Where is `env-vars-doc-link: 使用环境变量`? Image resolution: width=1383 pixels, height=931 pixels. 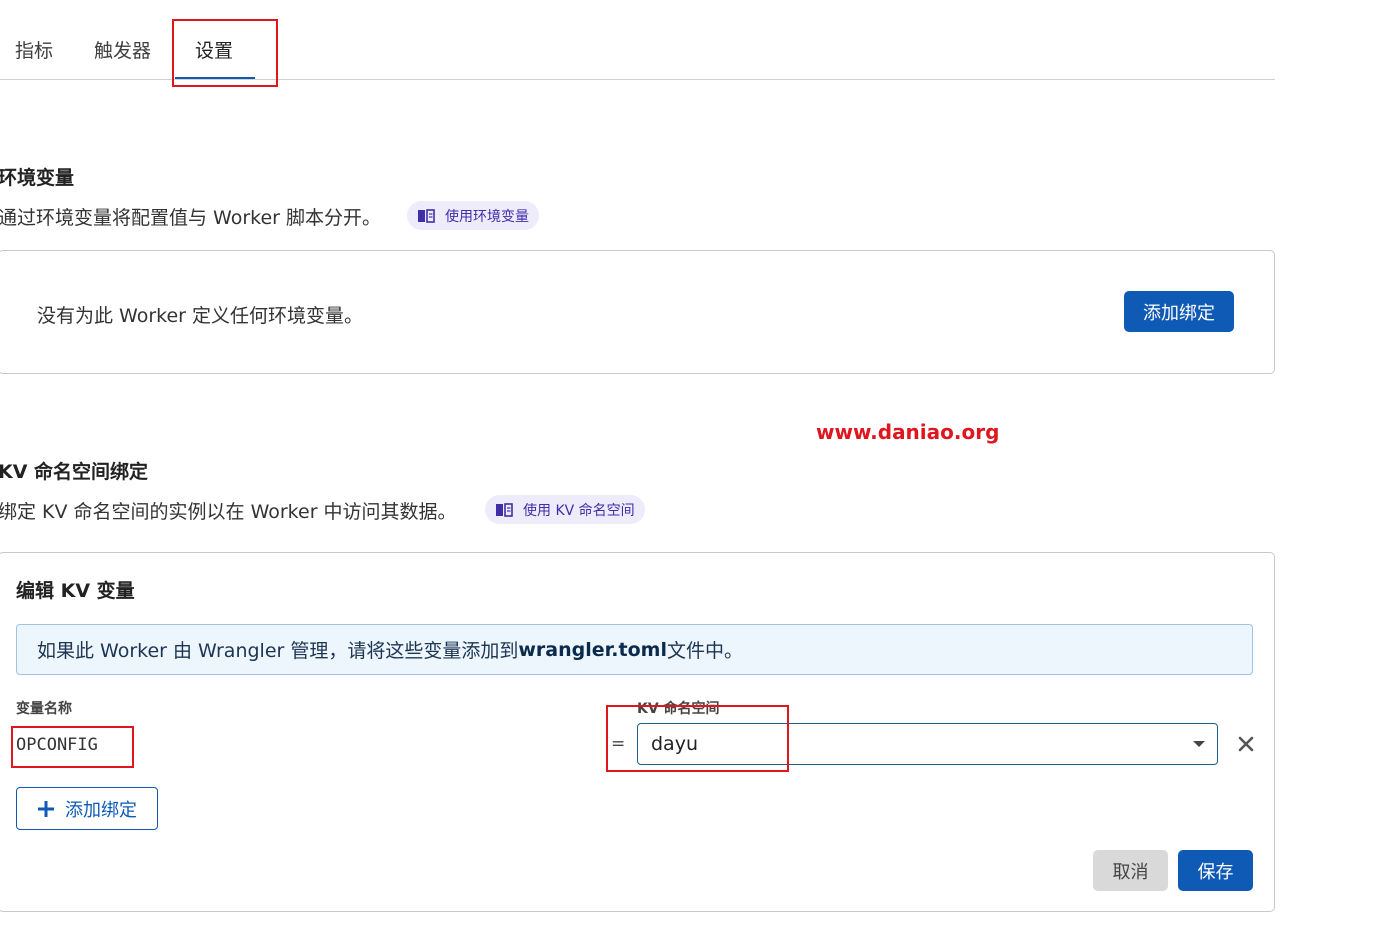 env-vars-doc-link: 使用环境变量 is located at coordinates (473, 215).